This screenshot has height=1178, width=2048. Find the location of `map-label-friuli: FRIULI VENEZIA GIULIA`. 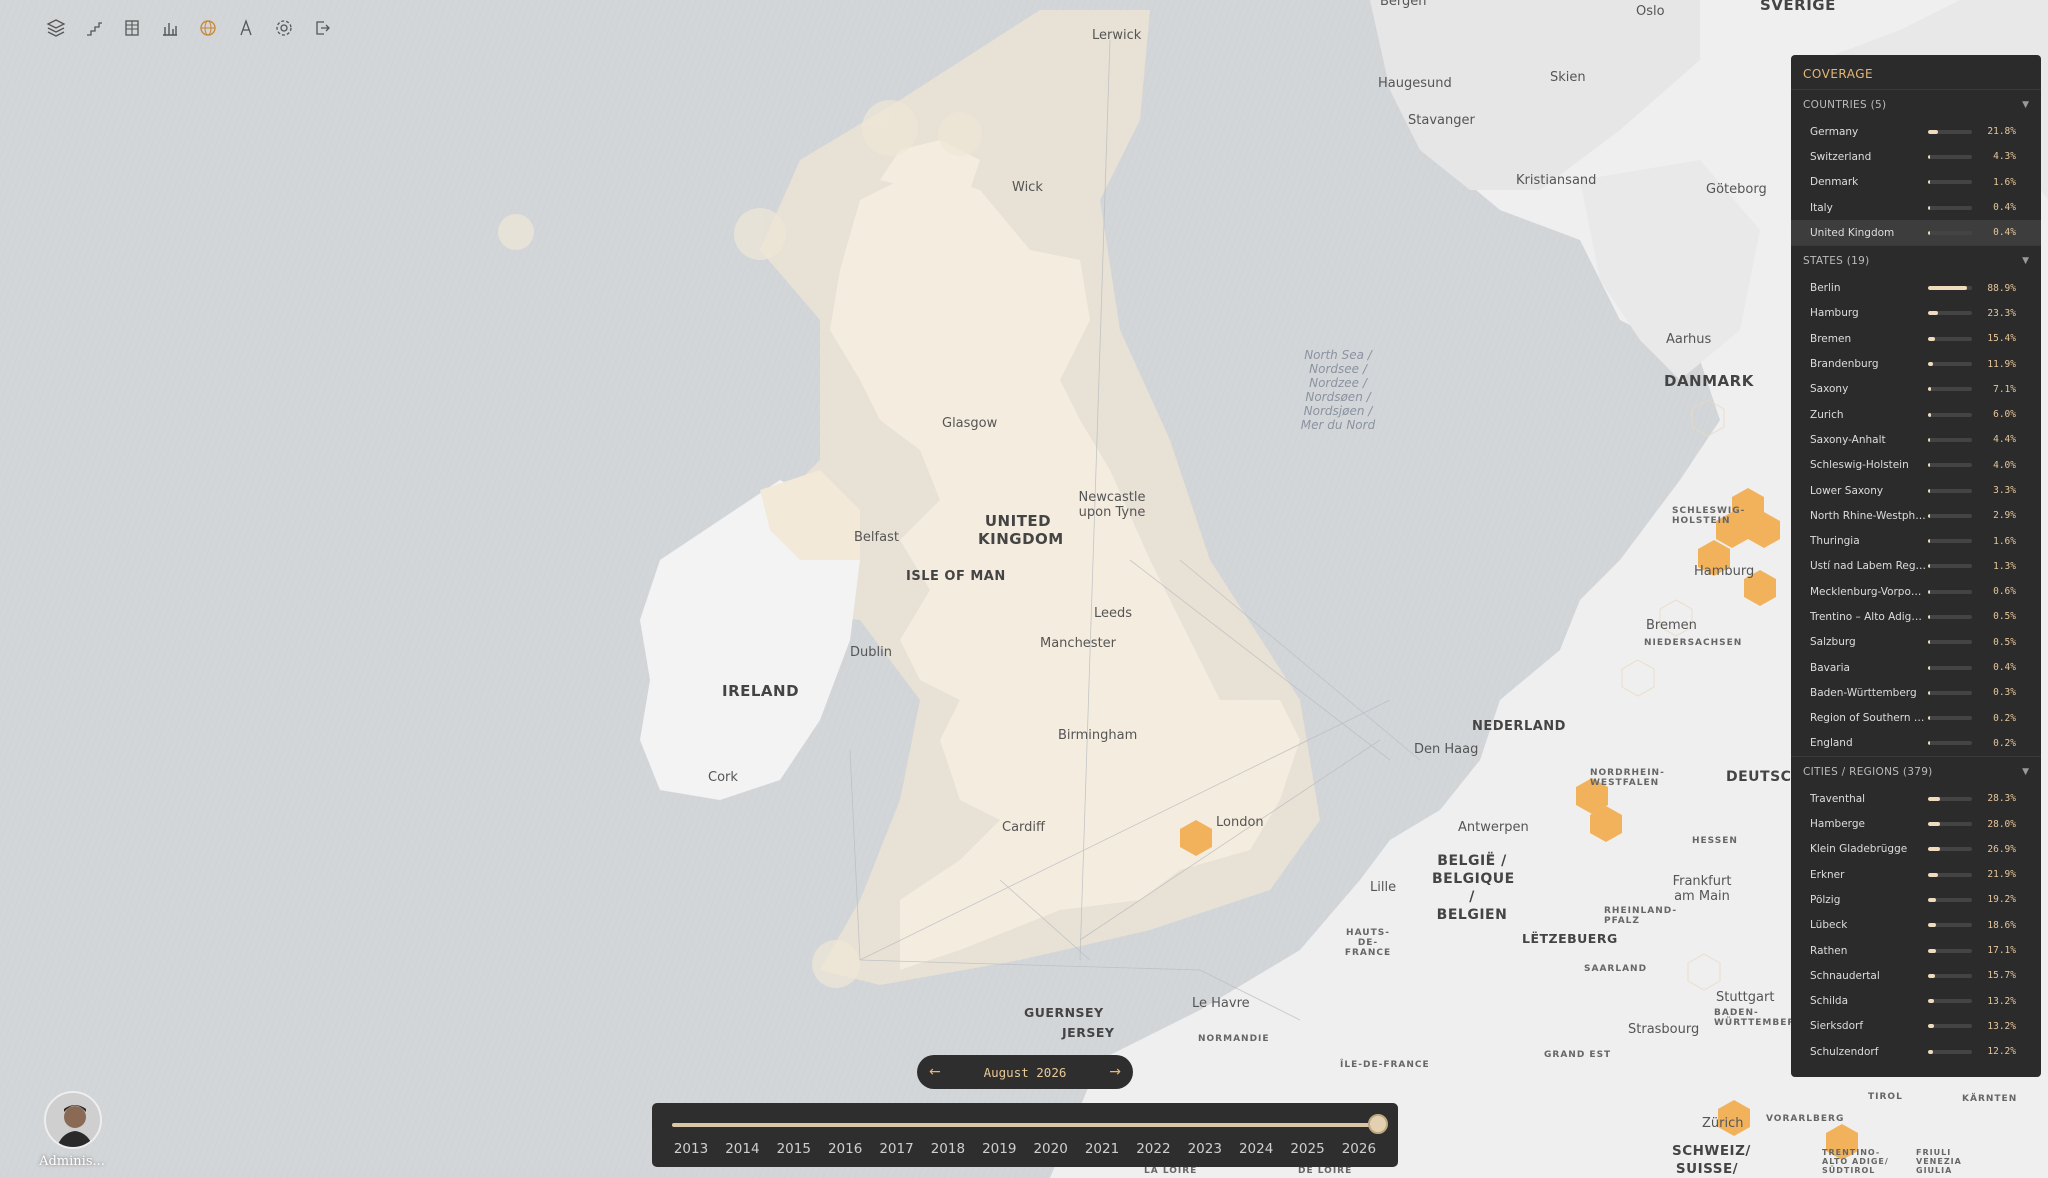

map-label-friuli: FRIULI VENEZIA GIULIA is located at coordinates (1939, 1161).